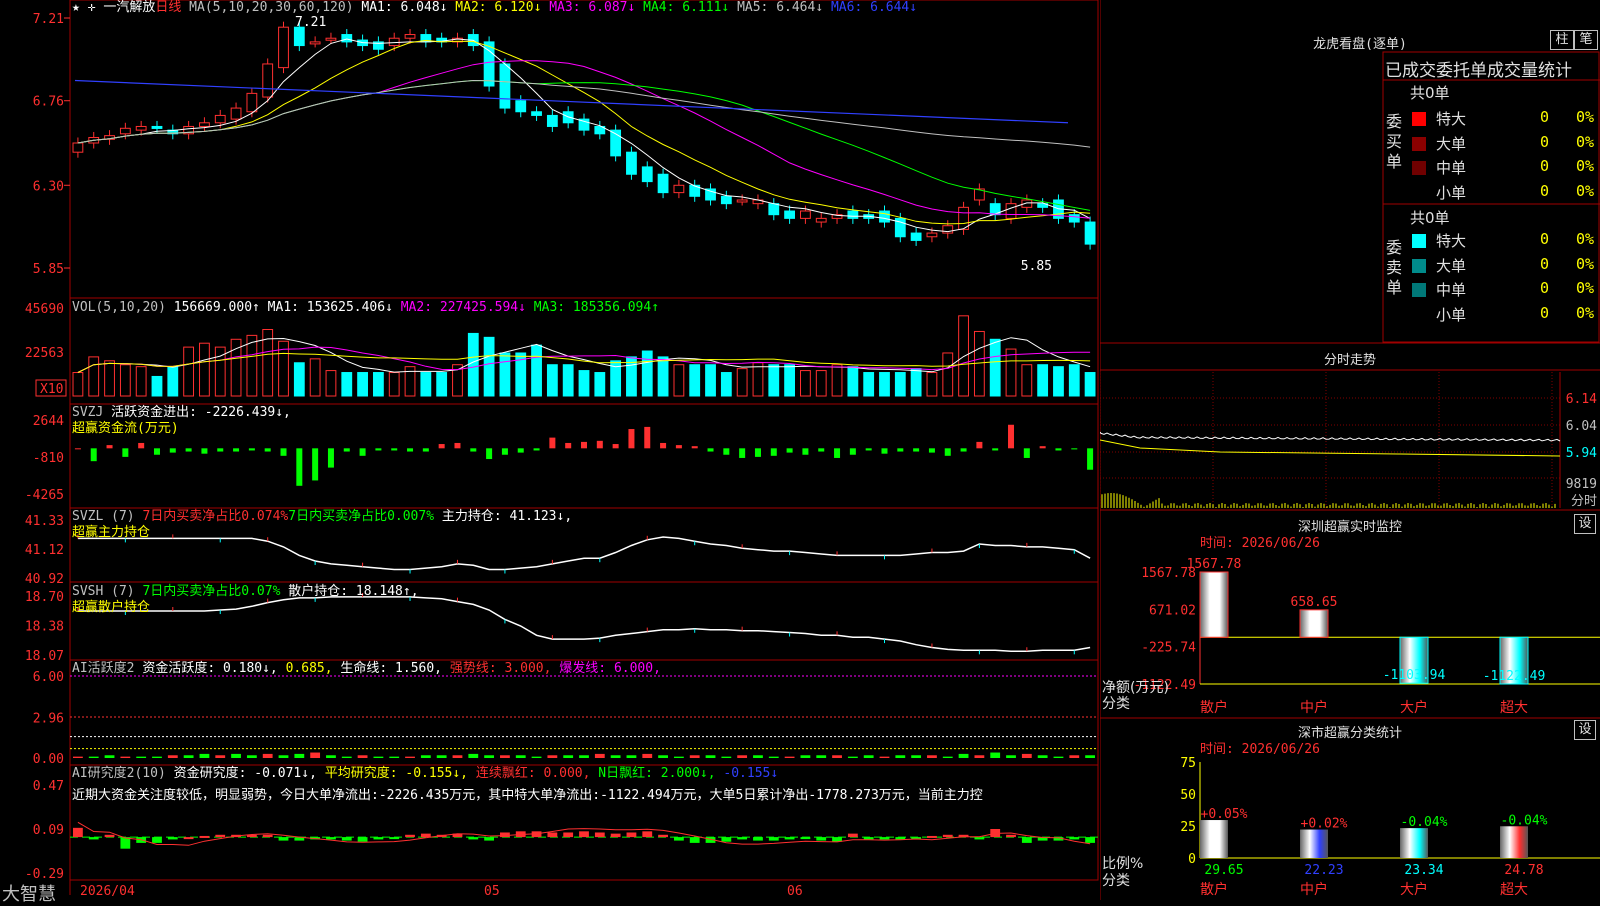 The width and height of the screenshot is (1600, 906). What do you see at coordinates (1585, 524) in the screenshot?
I see `mon-settings-button: 设` at bounding box center [1585, 524].